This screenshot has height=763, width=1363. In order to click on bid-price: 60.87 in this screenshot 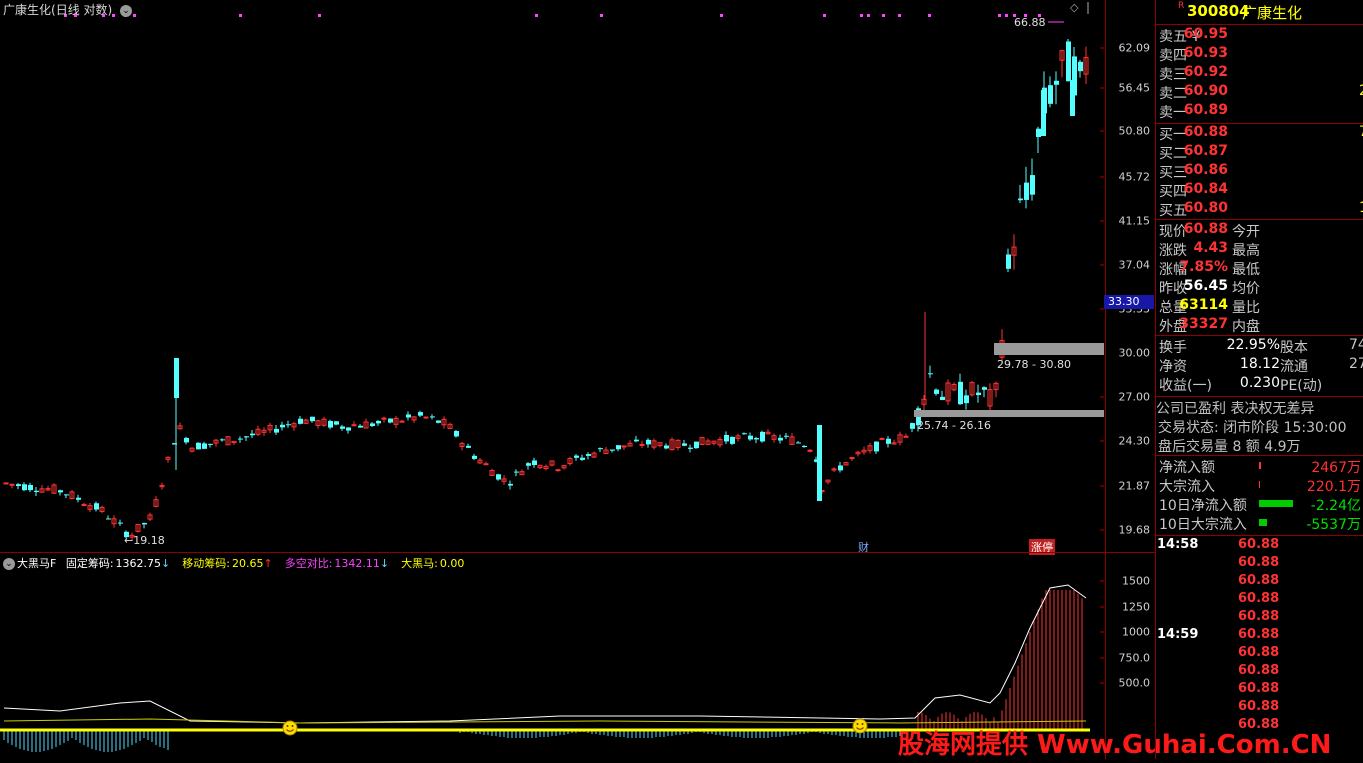, I will do `click(1205, 151)`.